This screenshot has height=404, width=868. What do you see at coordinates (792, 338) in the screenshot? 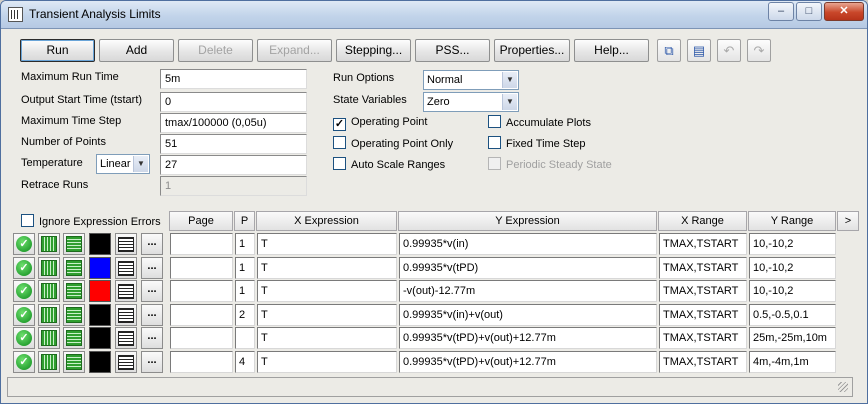
I see `y-range-cell: 25m,-25m,10m` at bounding box center [792, 338].